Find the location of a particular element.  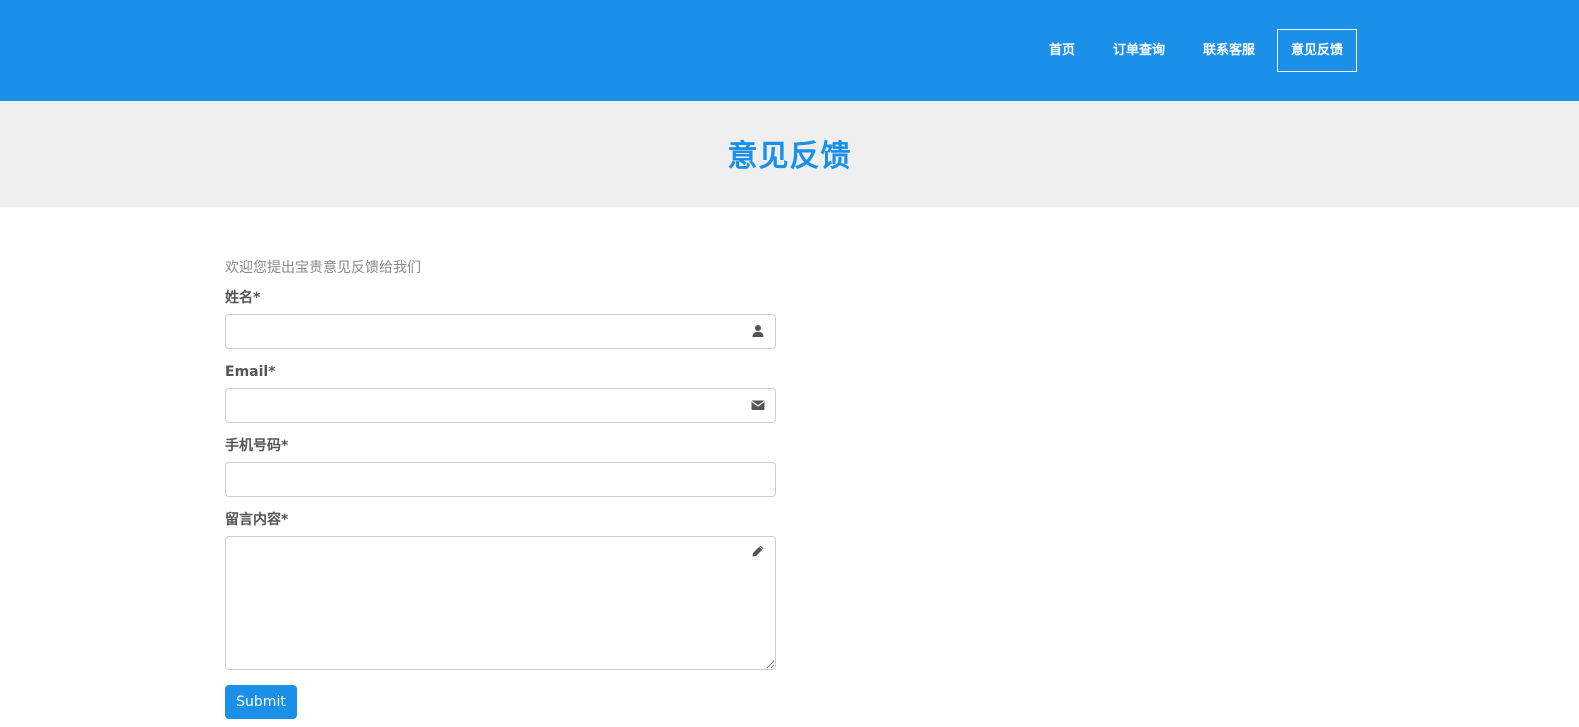

form-intro-text: 欢迎您提出宝贵意见反馈给我们 is located at coordinates (323, 268).